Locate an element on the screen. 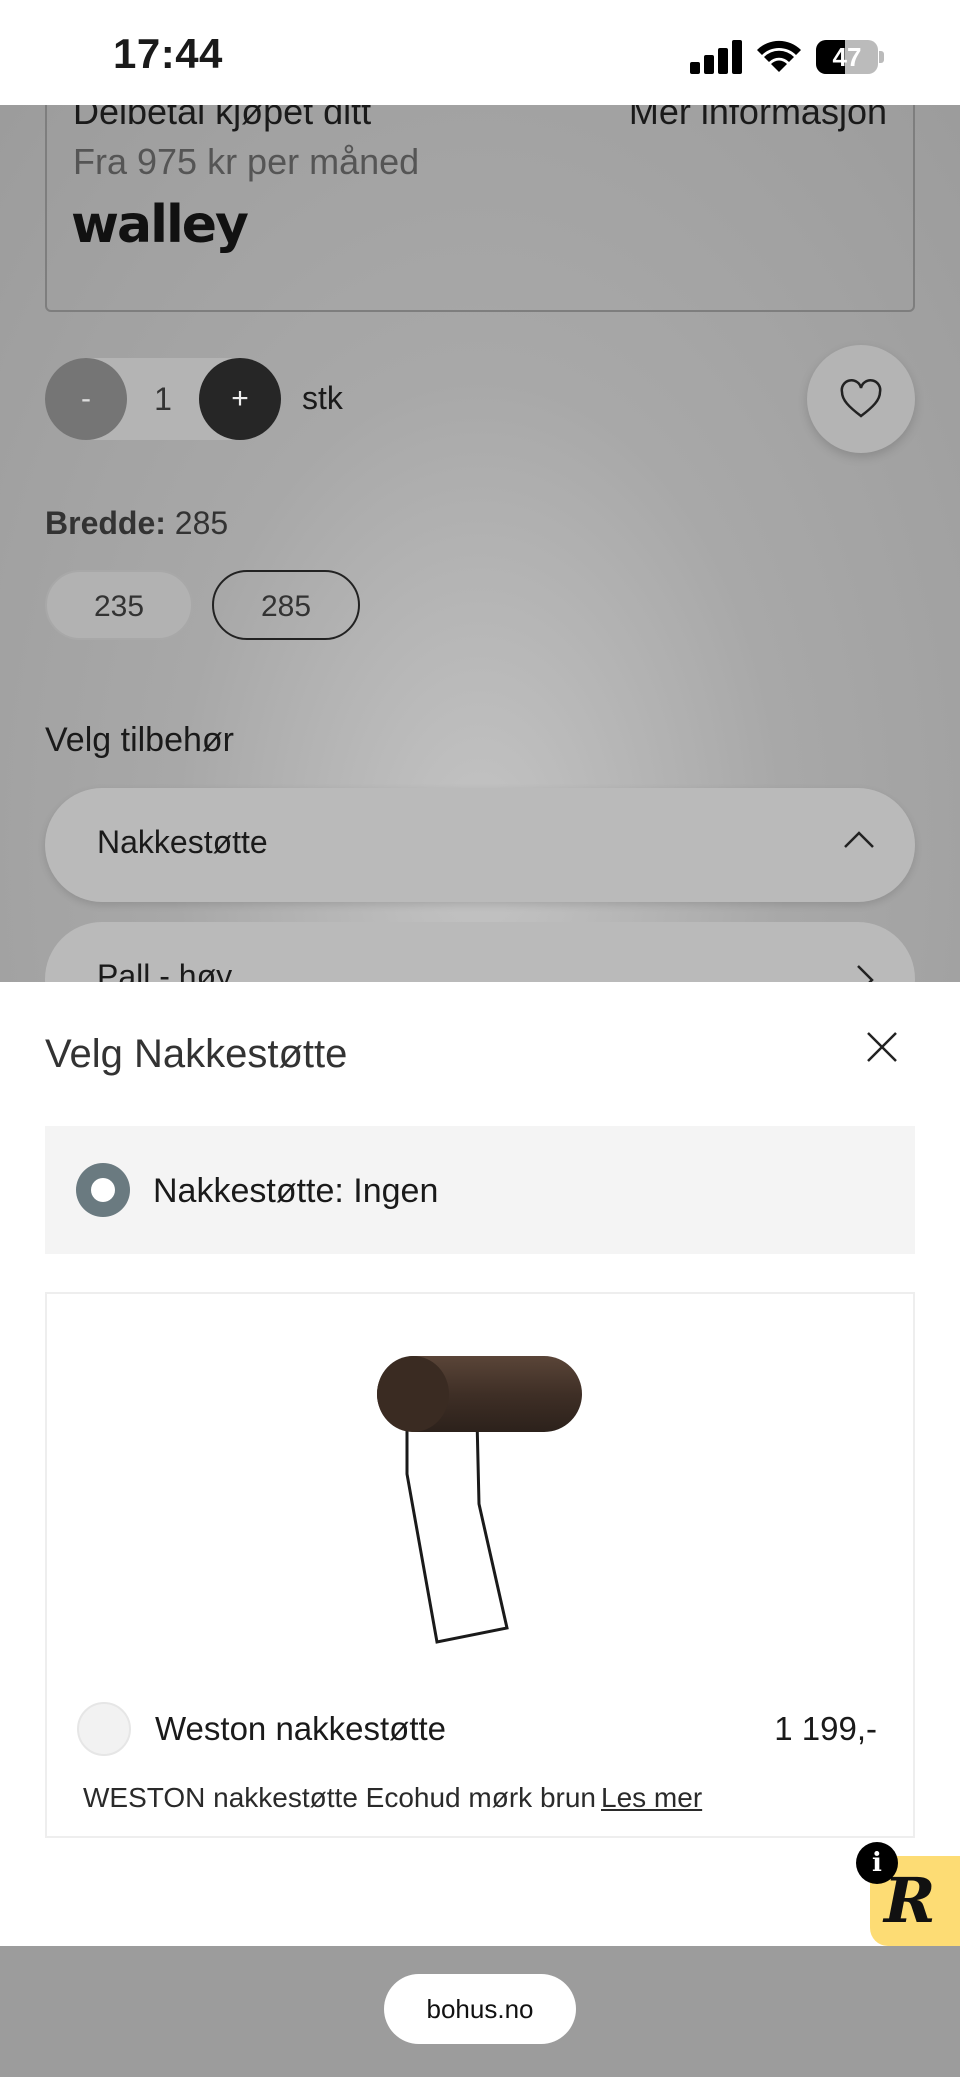  quantity-stepper: - 1 + is located at coordinates (163, 399).